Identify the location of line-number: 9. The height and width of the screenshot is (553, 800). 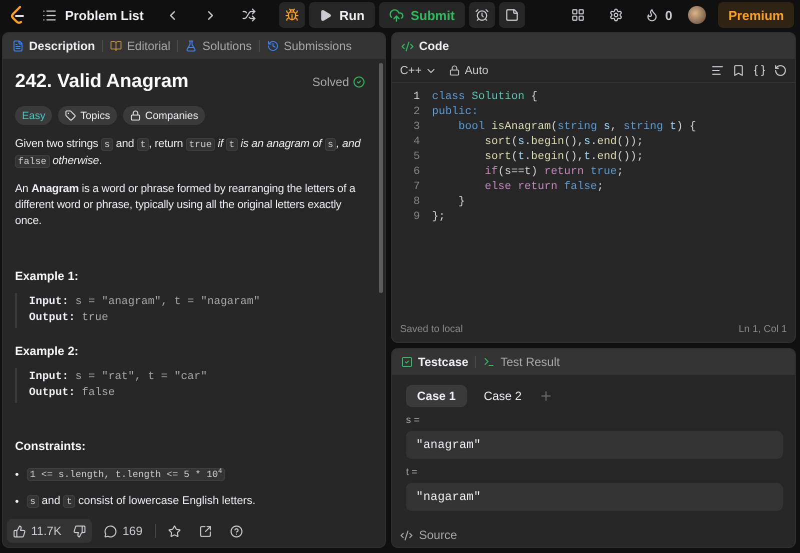
(416, 216).